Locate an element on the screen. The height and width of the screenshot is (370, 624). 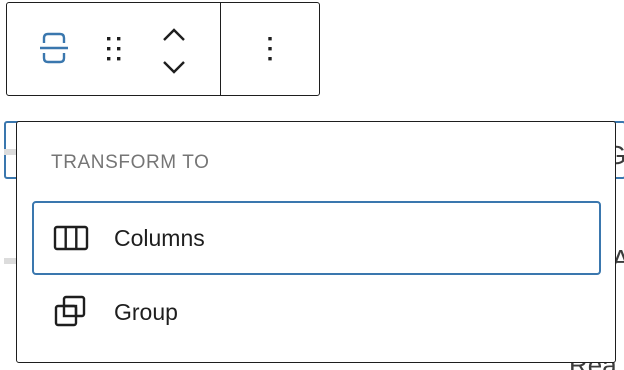
group-icon is located at coordinates (71, 312).